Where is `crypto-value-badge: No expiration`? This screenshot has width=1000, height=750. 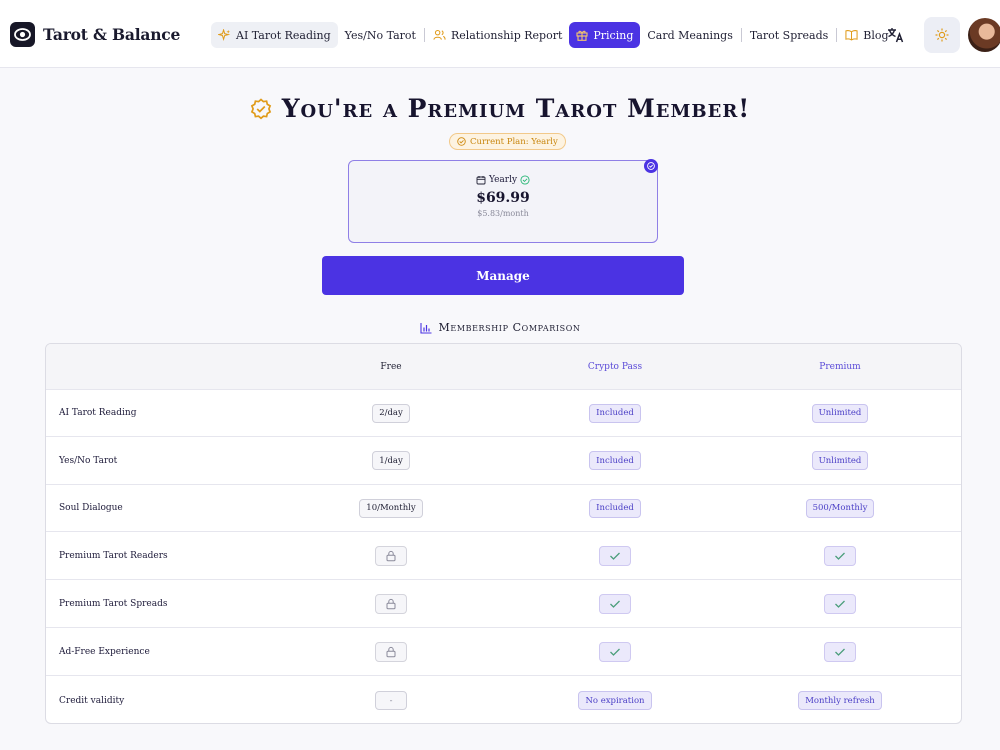
crypto-value-badge: No expiration is located at coordinates (615, 700).